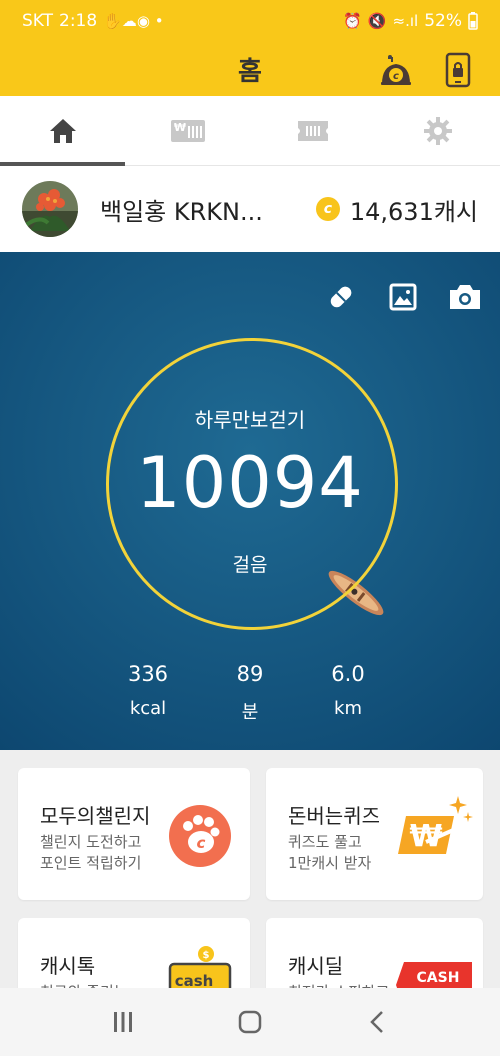 The width and height of the screenshot is (500, 1056). I want to click on distance-unit: km, so click(348, 708).